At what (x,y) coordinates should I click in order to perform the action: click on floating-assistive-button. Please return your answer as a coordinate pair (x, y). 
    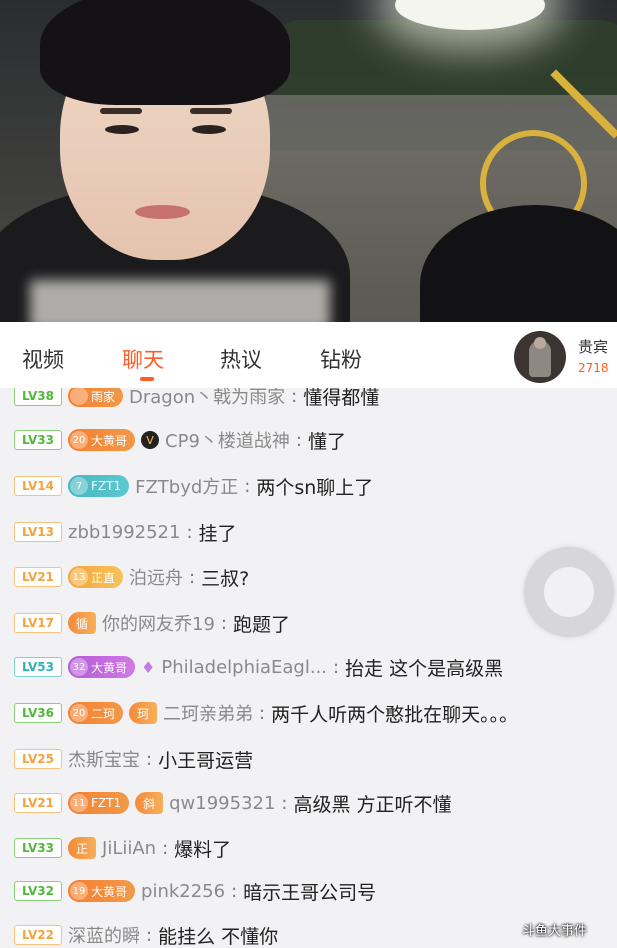
    Looking at the image, I should click on (569, 592).